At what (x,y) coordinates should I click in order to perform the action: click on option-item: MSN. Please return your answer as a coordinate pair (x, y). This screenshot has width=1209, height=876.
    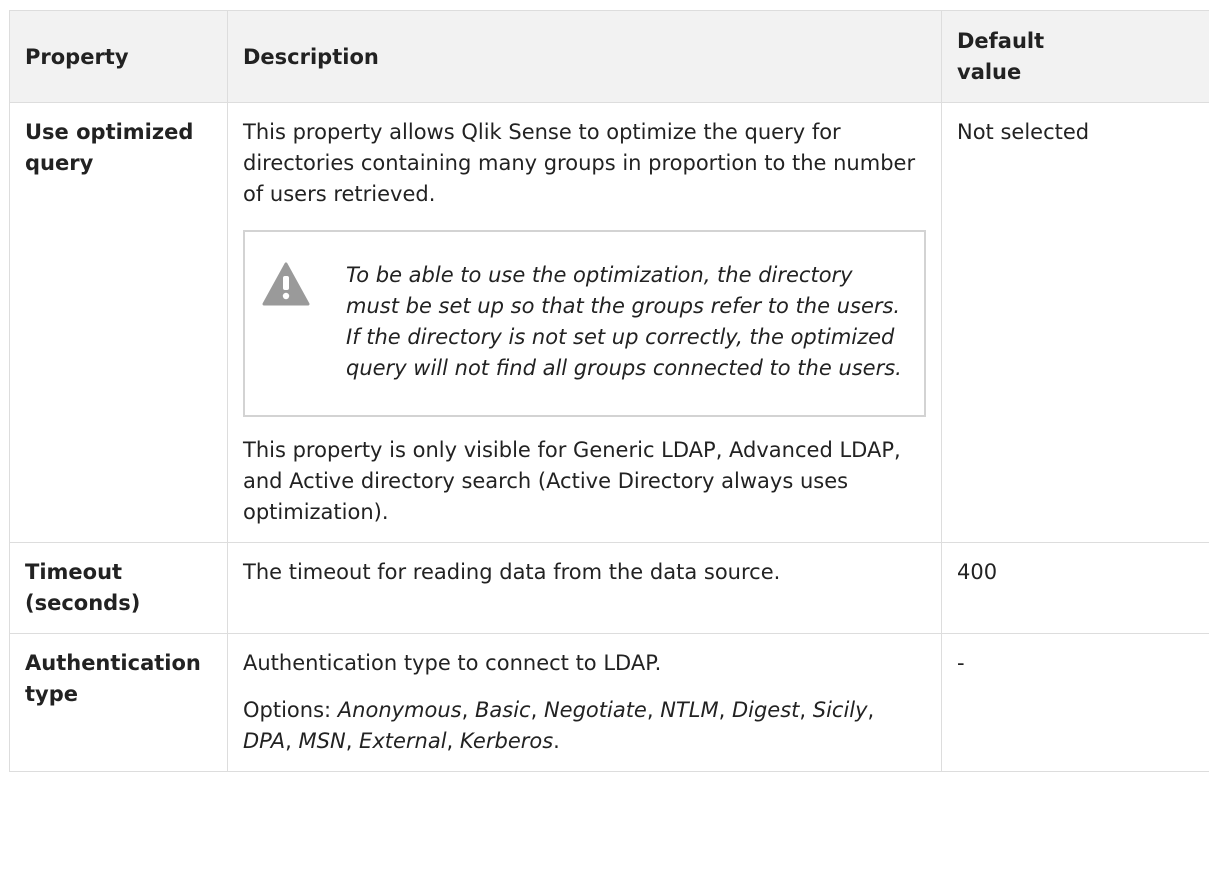
    Looking at the image, I should click on (322, 741).